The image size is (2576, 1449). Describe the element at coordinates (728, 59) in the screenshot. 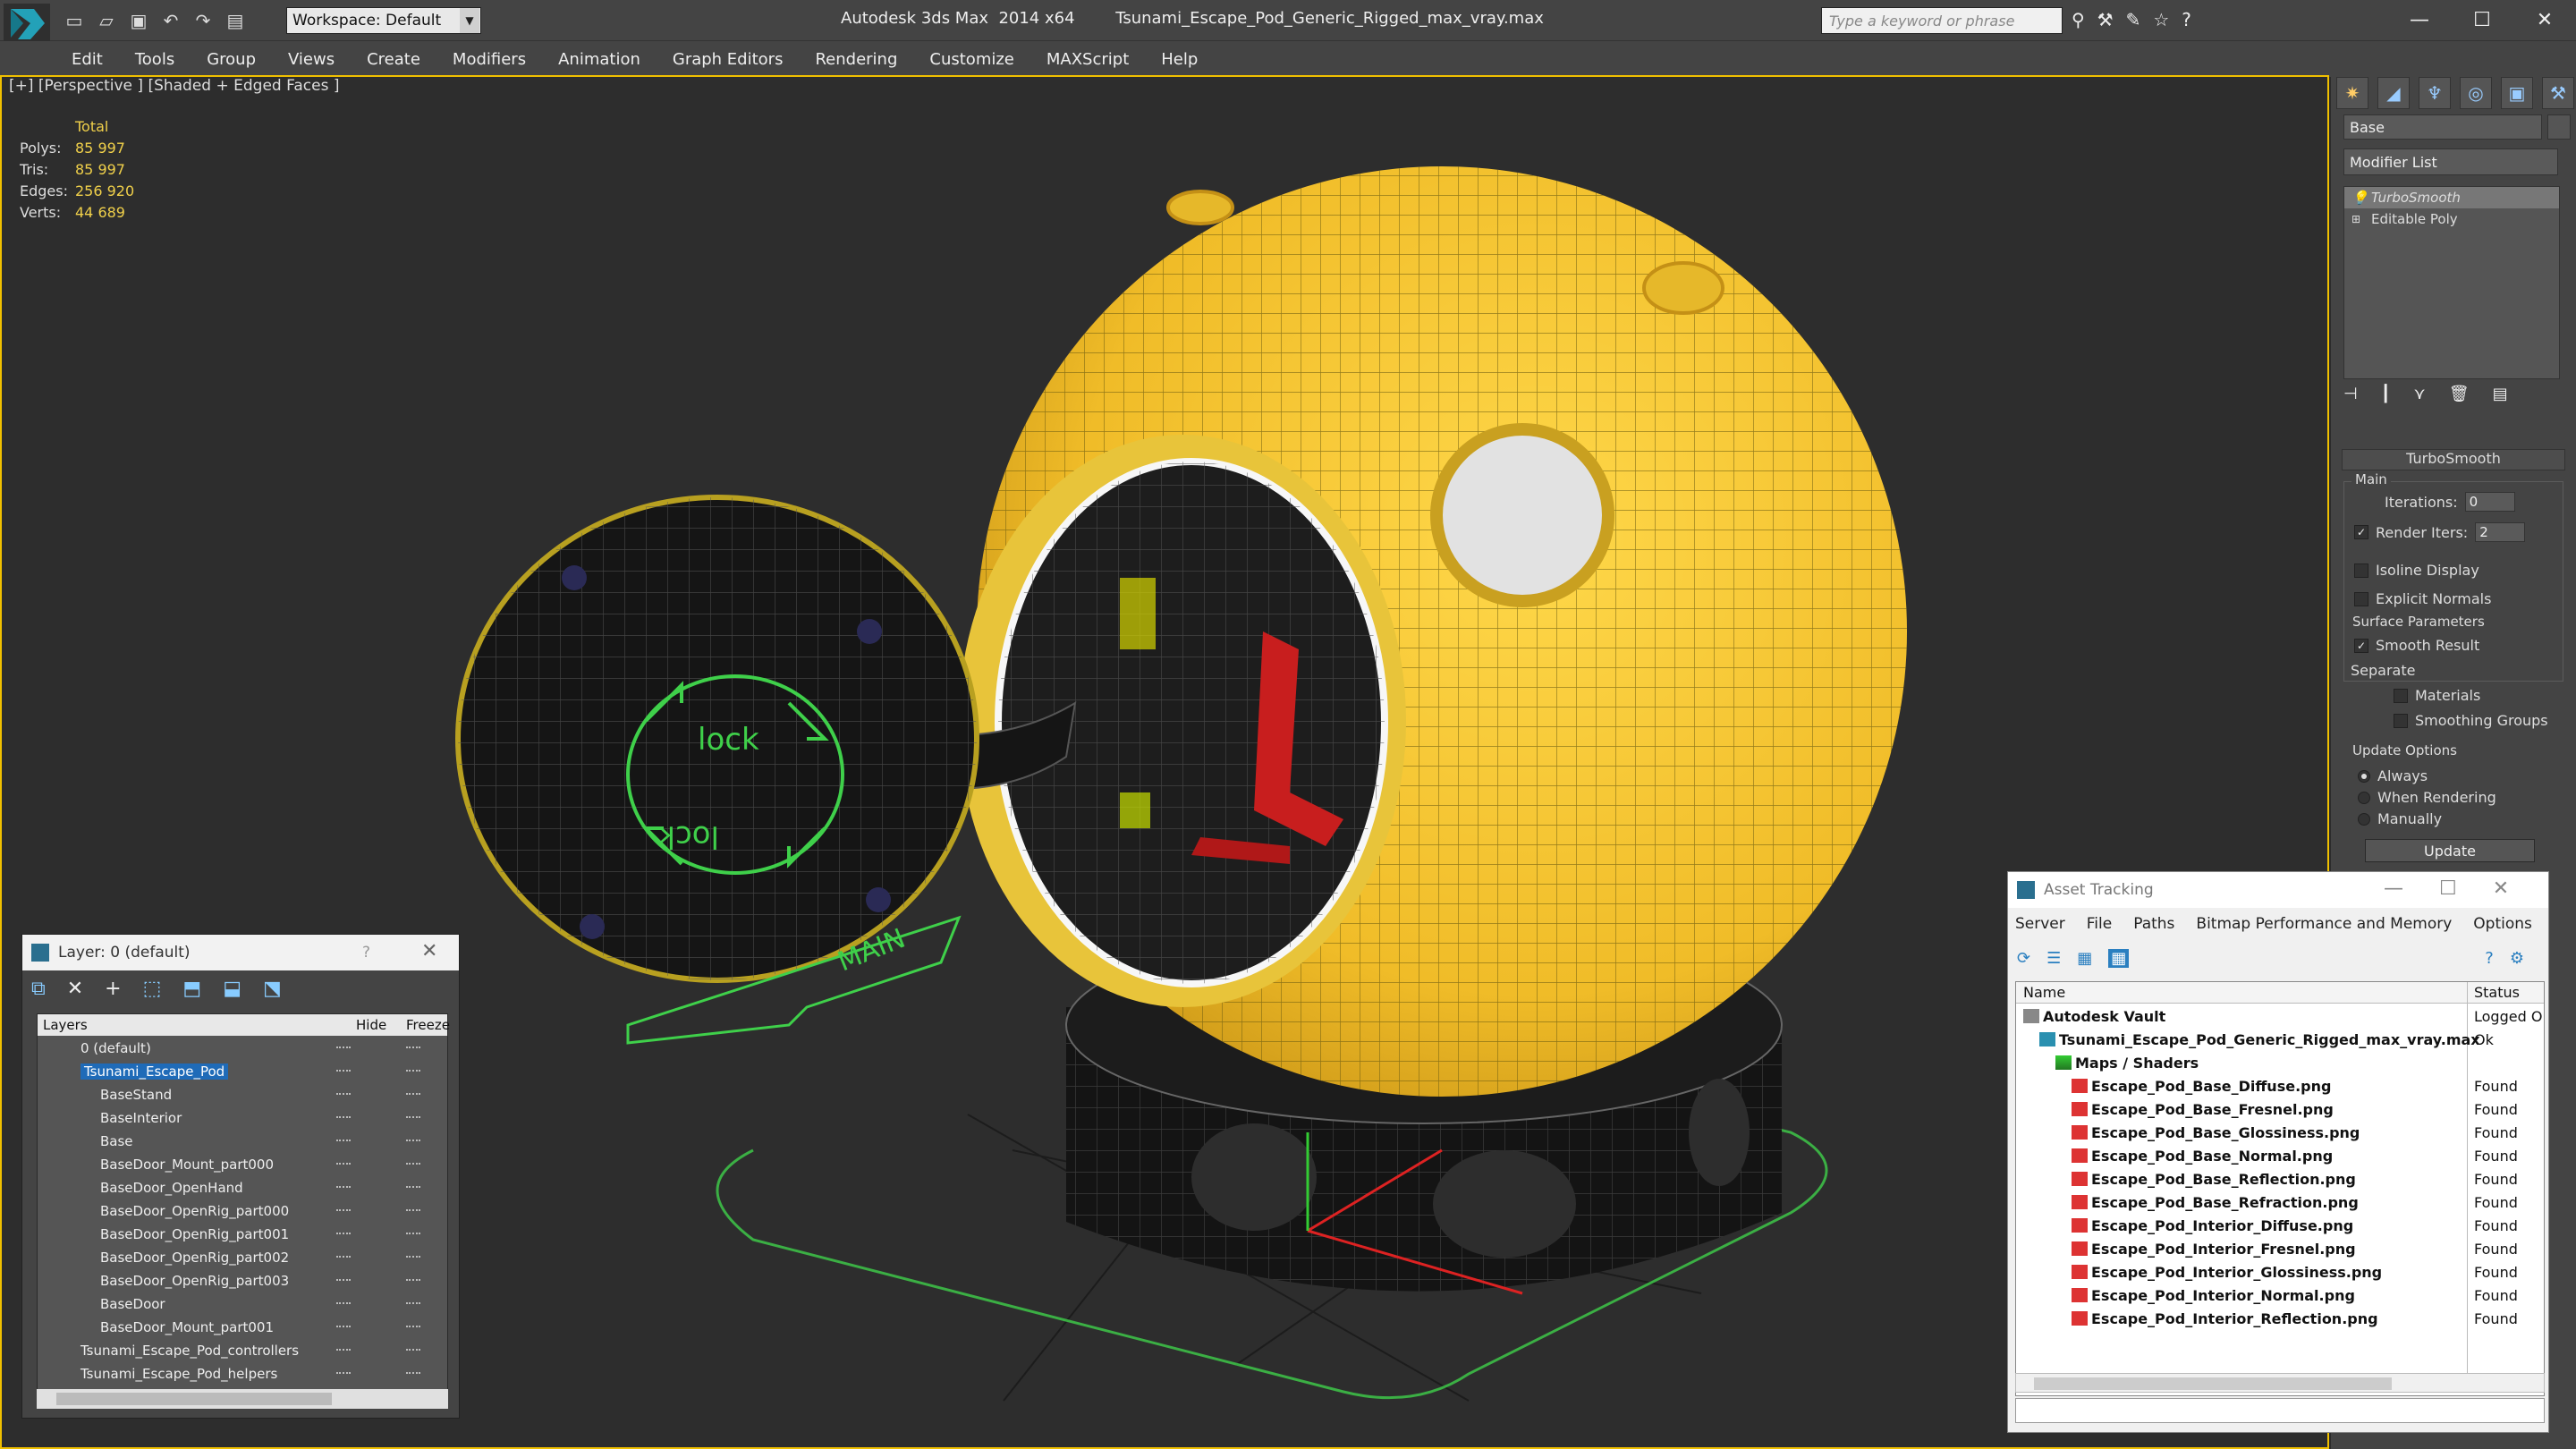

I see `menu-graph-editors: Graph Editors` at that location.